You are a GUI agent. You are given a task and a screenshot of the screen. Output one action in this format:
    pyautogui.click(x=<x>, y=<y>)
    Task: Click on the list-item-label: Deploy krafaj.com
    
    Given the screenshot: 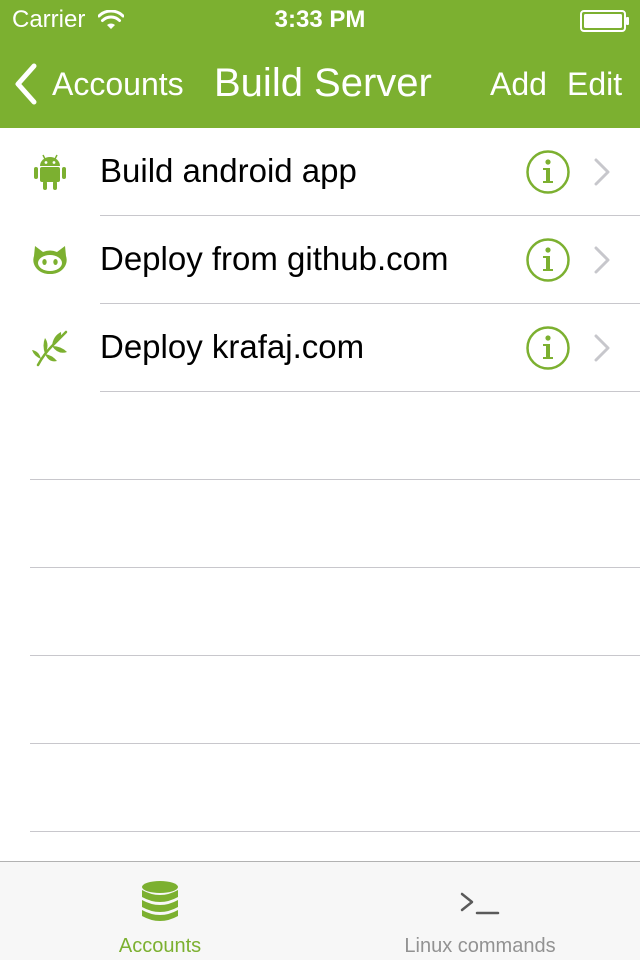 What is the action you would take?
    pyautogui.click(x=232, y=346)
    